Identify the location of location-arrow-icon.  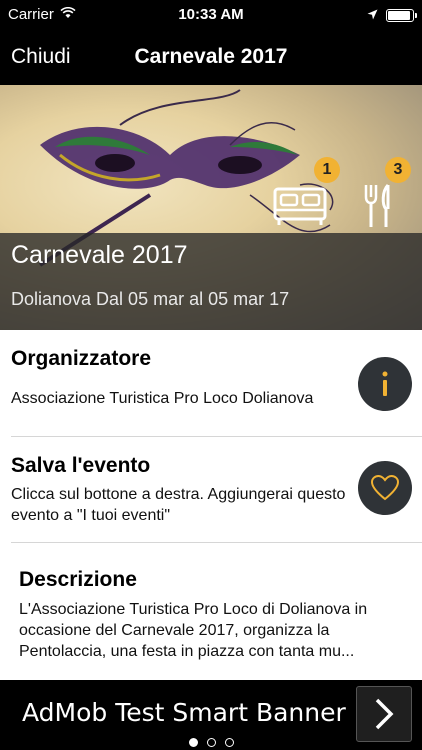
(372, 15).